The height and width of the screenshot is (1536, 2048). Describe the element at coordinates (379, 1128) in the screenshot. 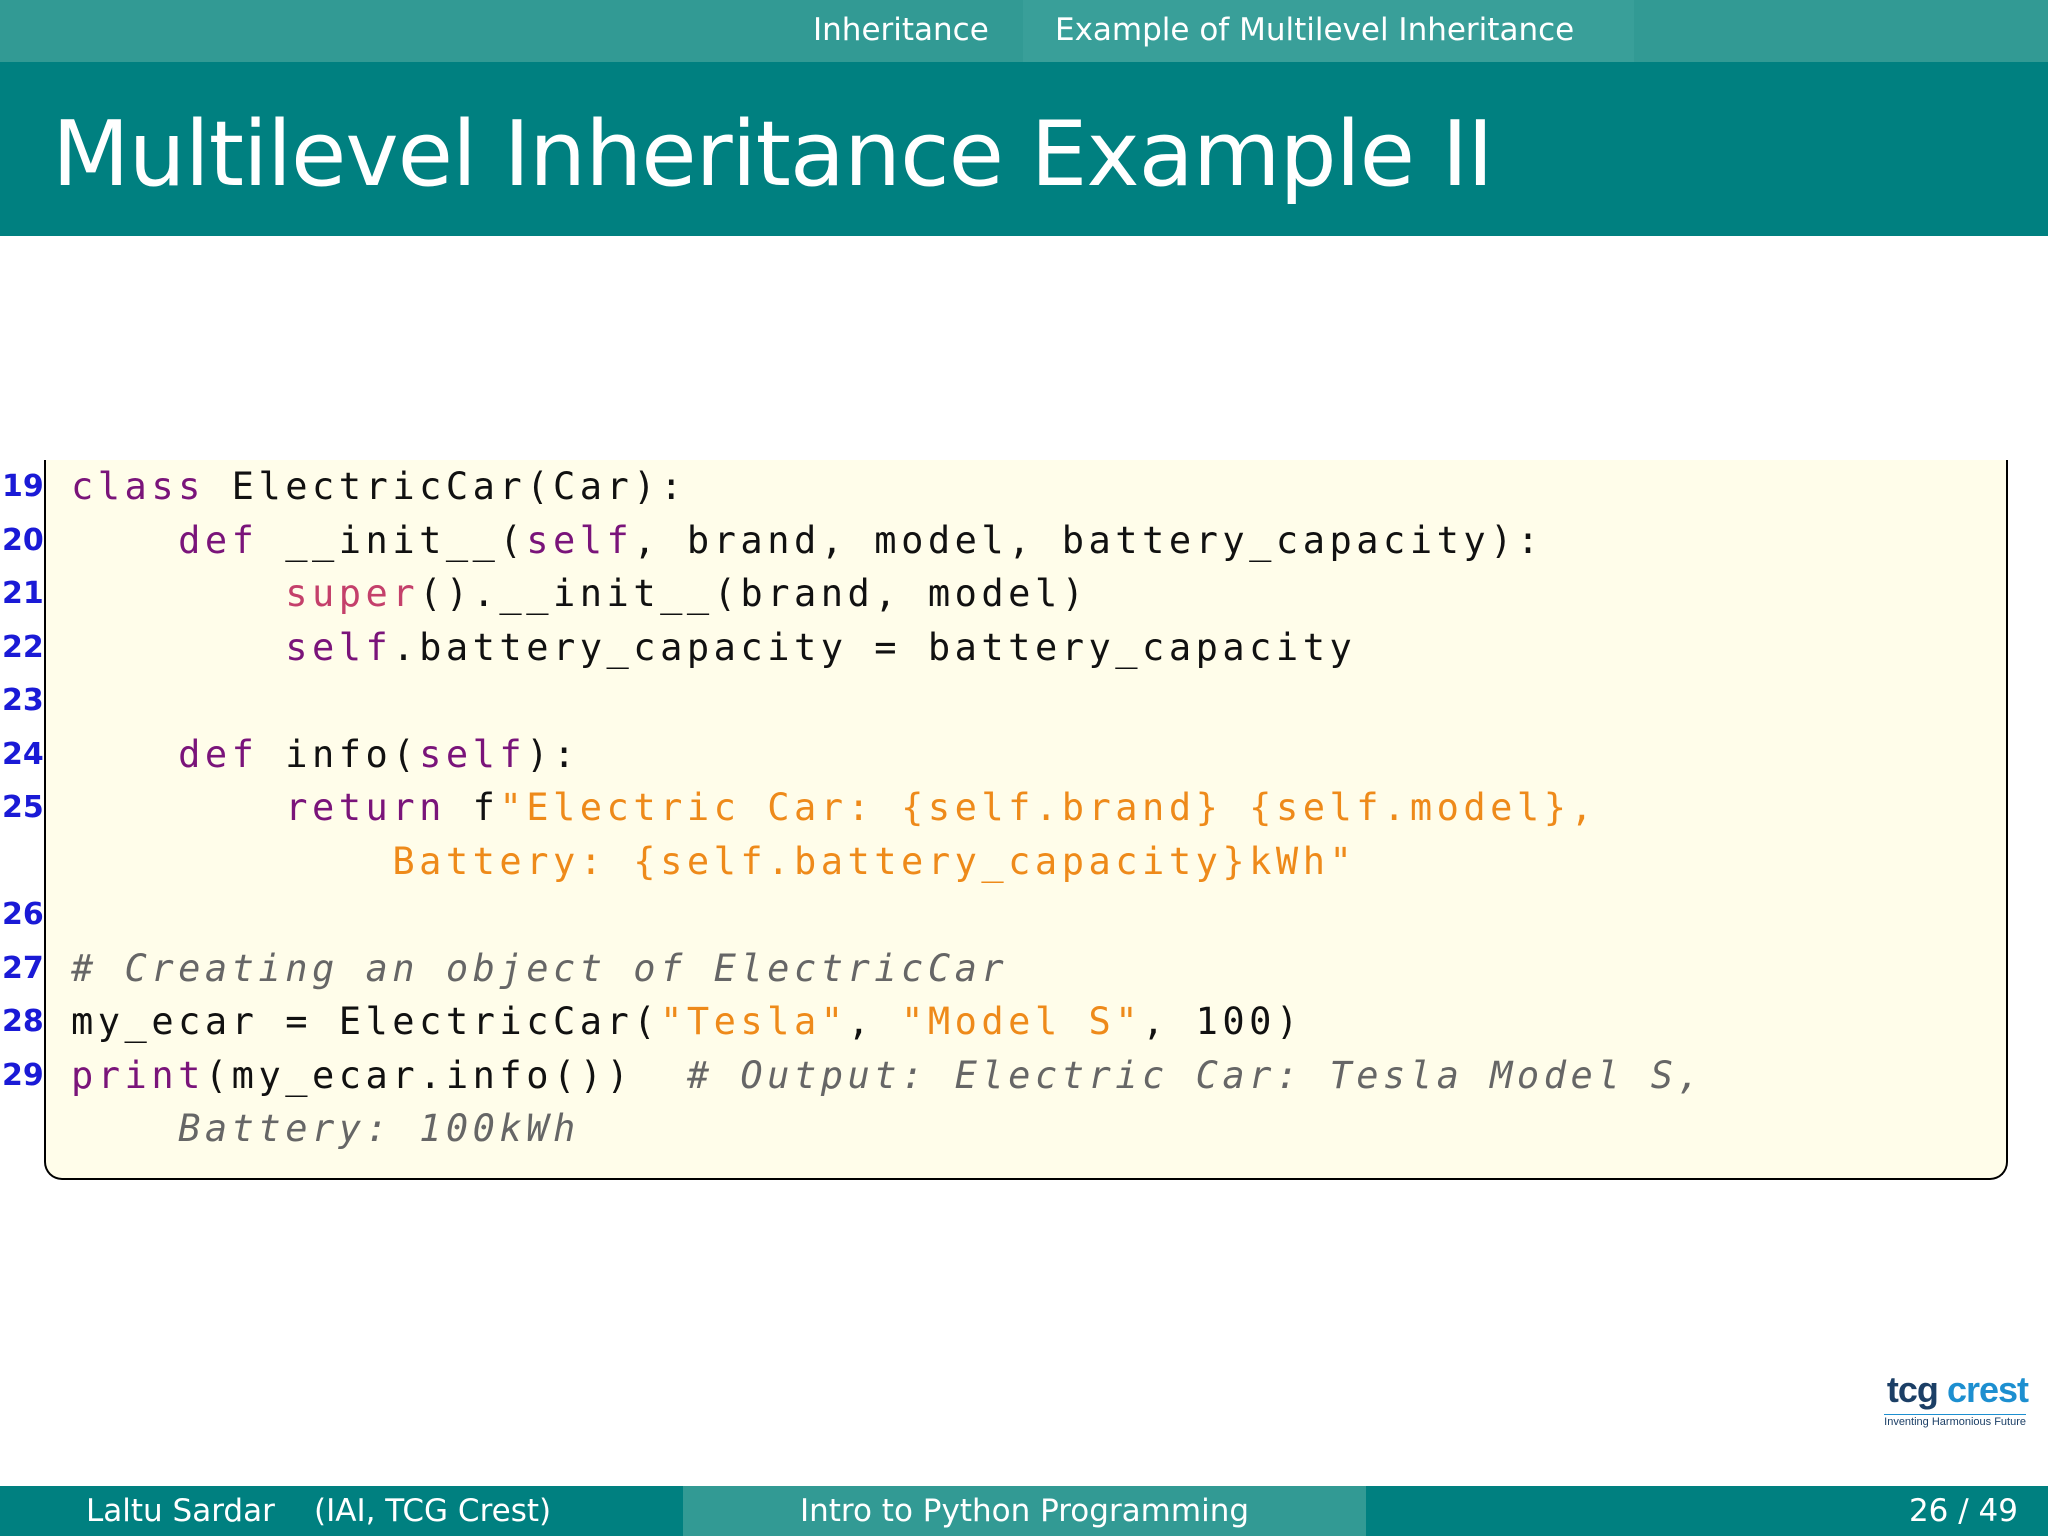

I see `code-token: Battery: 100kWh` at that location.